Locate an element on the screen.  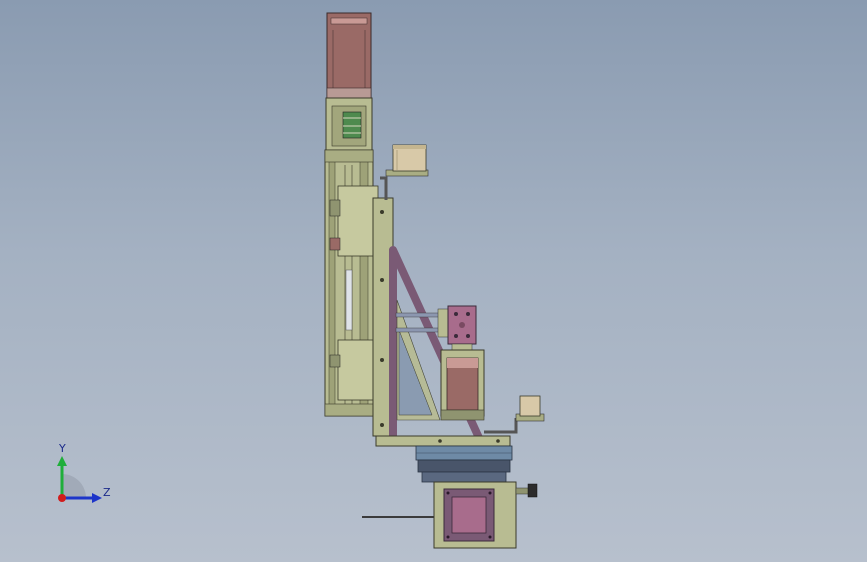
vertical-linear-axis is located at coordinates (351, 283).